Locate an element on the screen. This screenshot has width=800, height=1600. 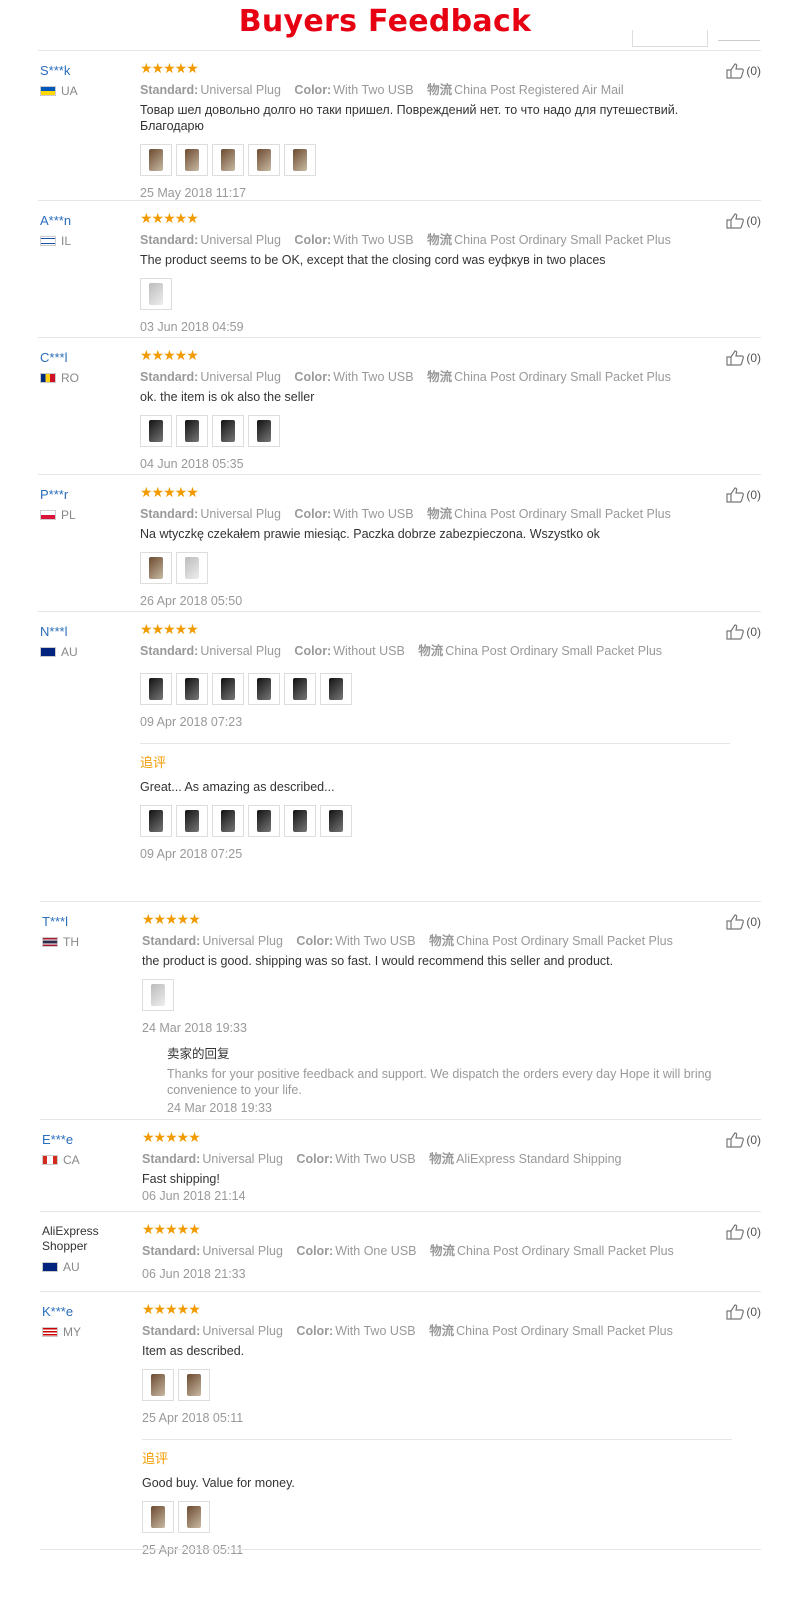
country-code: TH is located at coordinates (71, 942).